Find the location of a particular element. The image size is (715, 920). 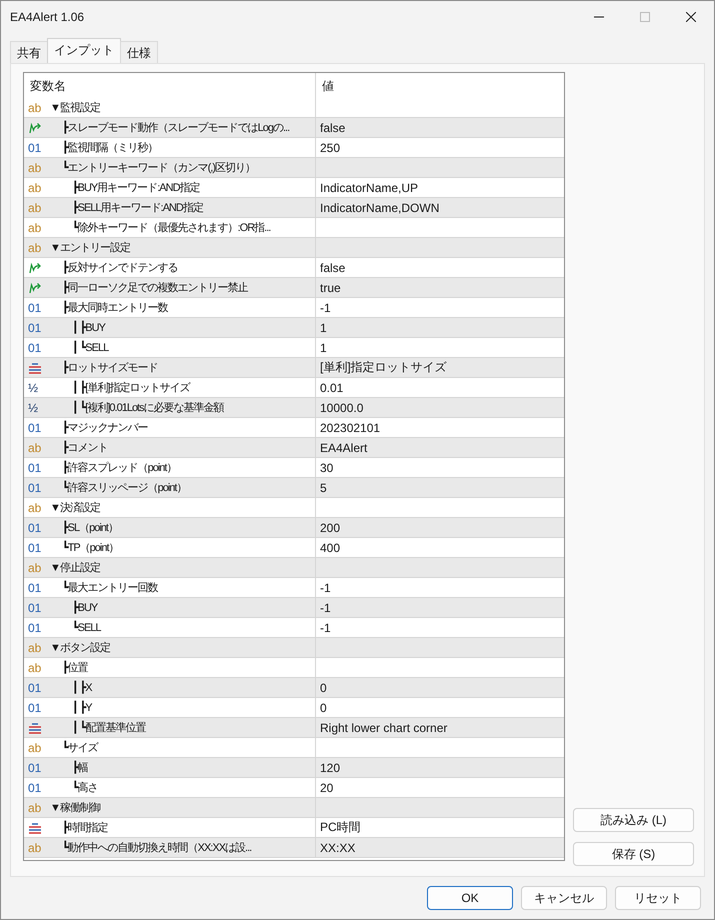

parameter-row: 01 ┣BUY -1 is located at coordinates (294, 608).